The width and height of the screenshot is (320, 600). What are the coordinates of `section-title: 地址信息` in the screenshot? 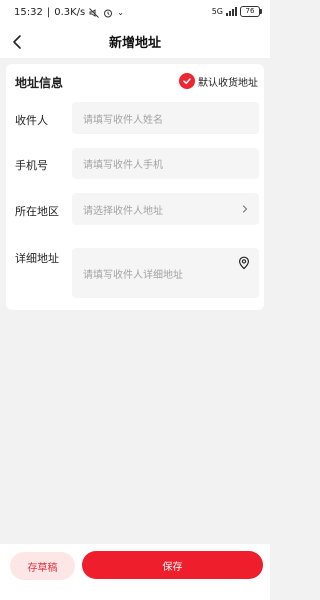 It's located at (39, 83).